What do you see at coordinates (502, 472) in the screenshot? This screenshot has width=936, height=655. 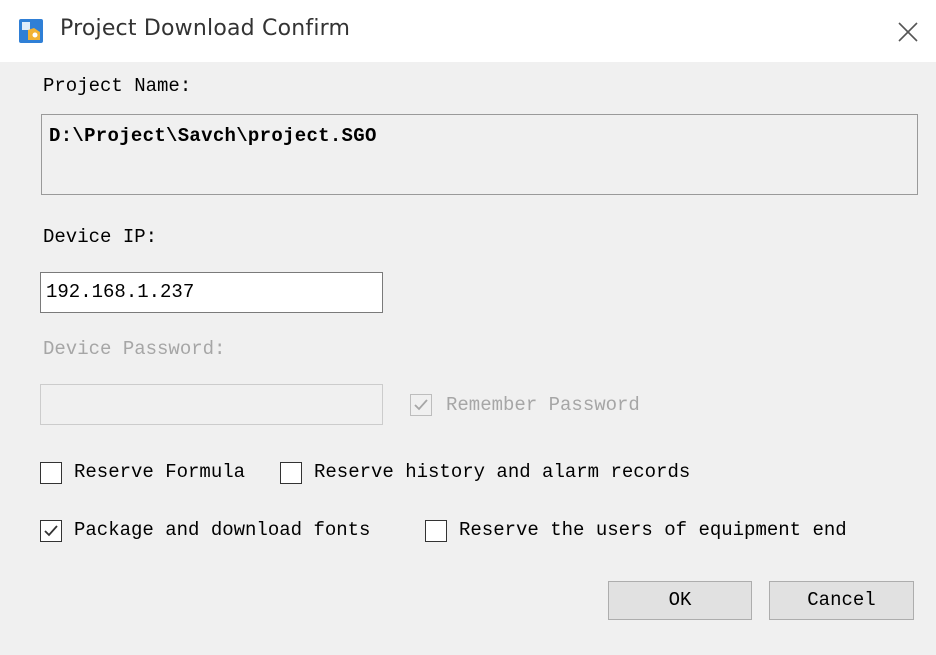 I see `reserve-history-label: Reserve history and alarm records` at bounding box center [502, 472].